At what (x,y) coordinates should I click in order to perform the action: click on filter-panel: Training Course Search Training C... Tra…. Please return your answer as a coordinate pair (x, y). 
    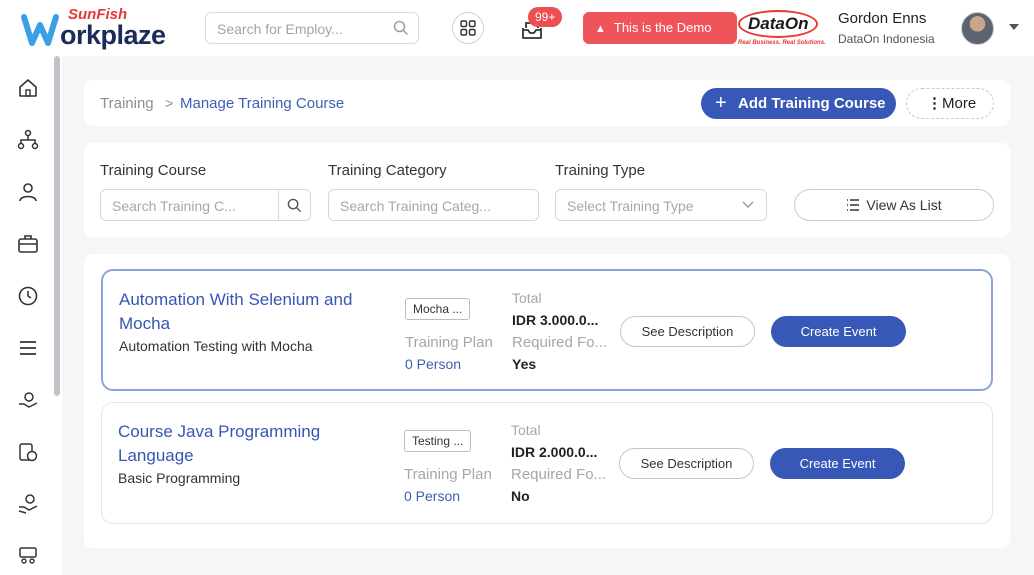
    Looking at the image, I should click on (547, 190).